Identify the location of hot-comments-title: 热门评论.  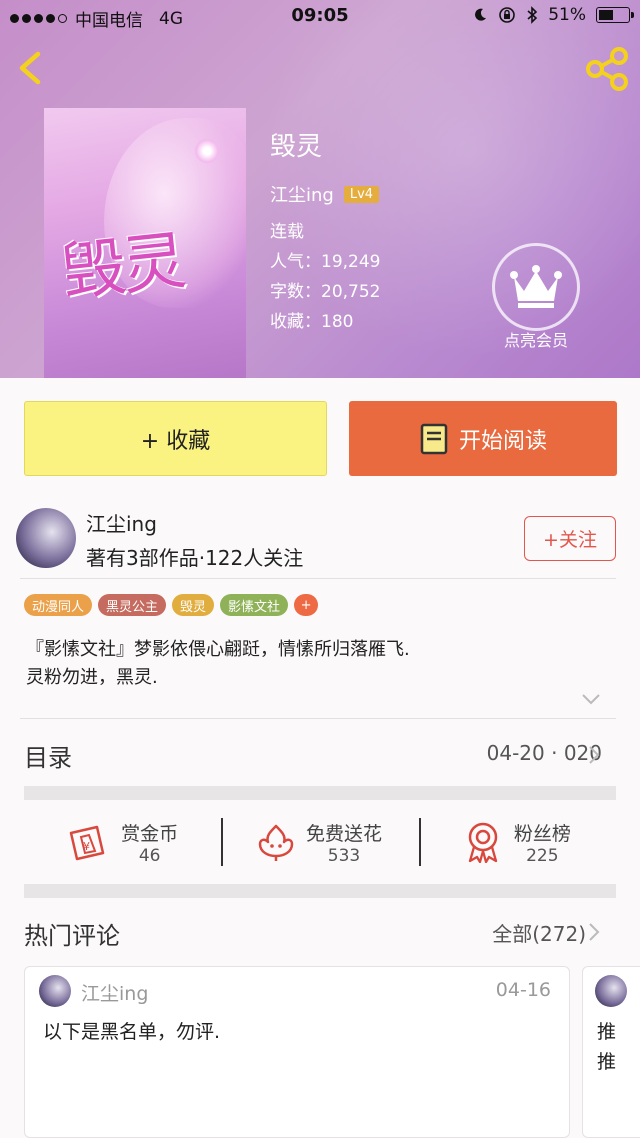
(72, 936).